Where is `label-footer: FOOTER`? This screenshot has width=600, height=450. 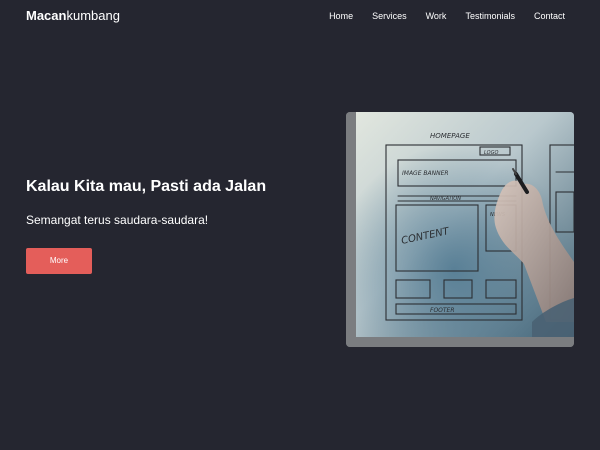 label-footer: FOOTER is located at coordinates (442, 310).